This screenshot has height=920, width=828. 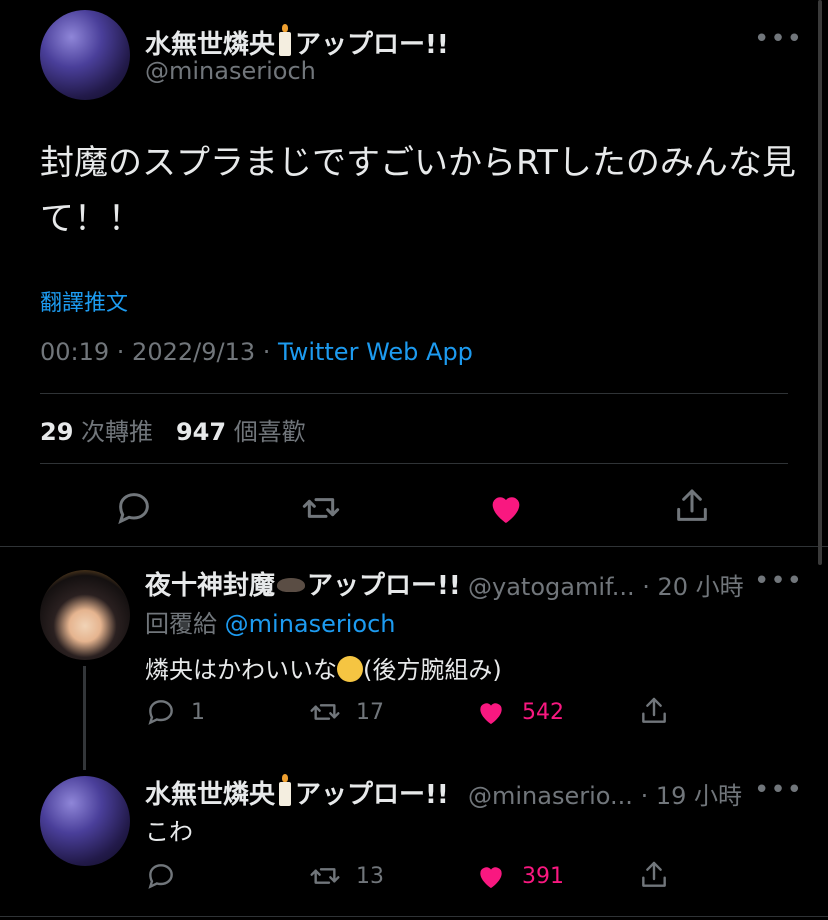 What do you see at coordinates (375, 352) in the screenshot?
I see `tweet-source: Twitter Web App` at bounding box center [375, 352].